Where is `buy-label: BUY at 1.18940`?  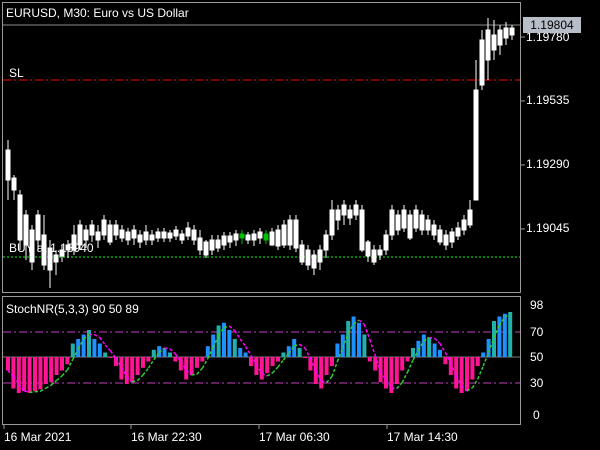 buy-label: BUY at 1.18940 is located at coordinates (51, 248).